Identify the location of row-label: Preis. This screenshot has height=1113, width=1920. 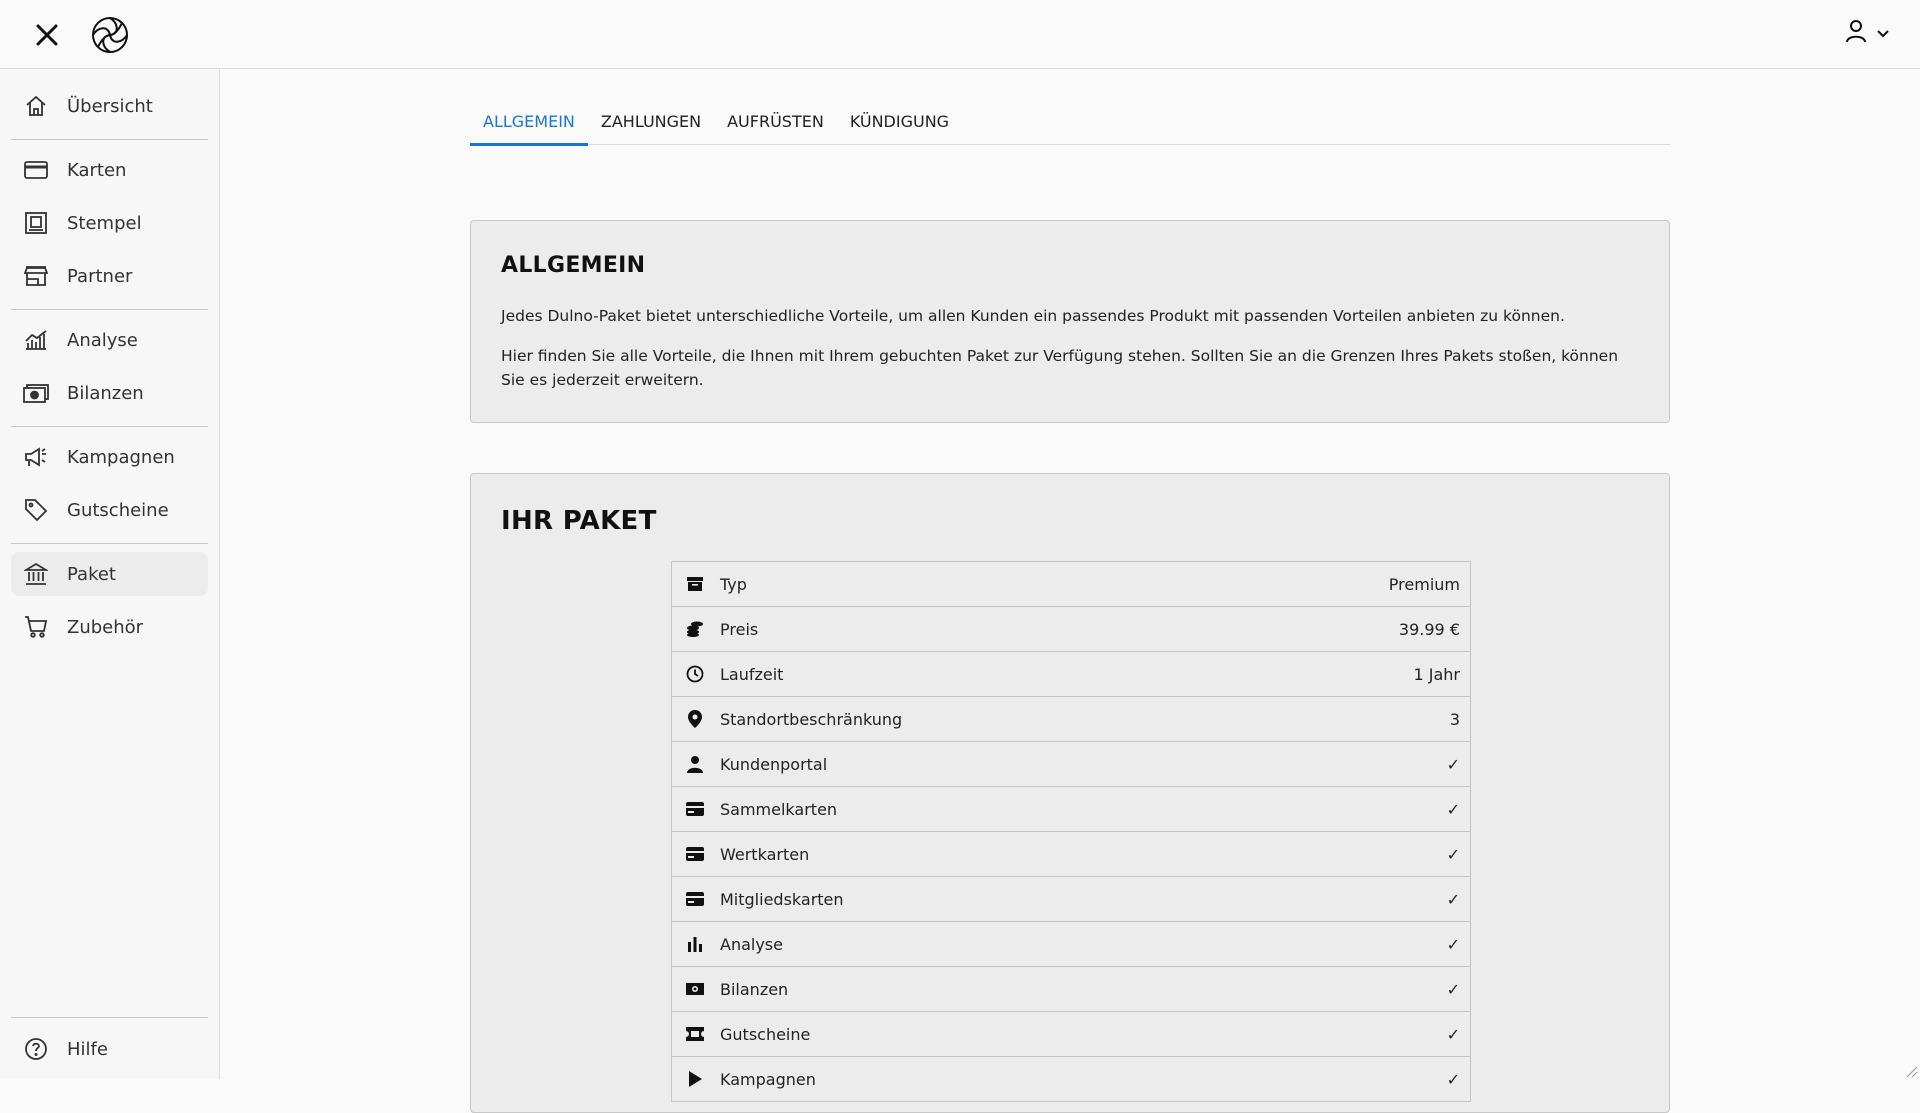
(1059, 629).